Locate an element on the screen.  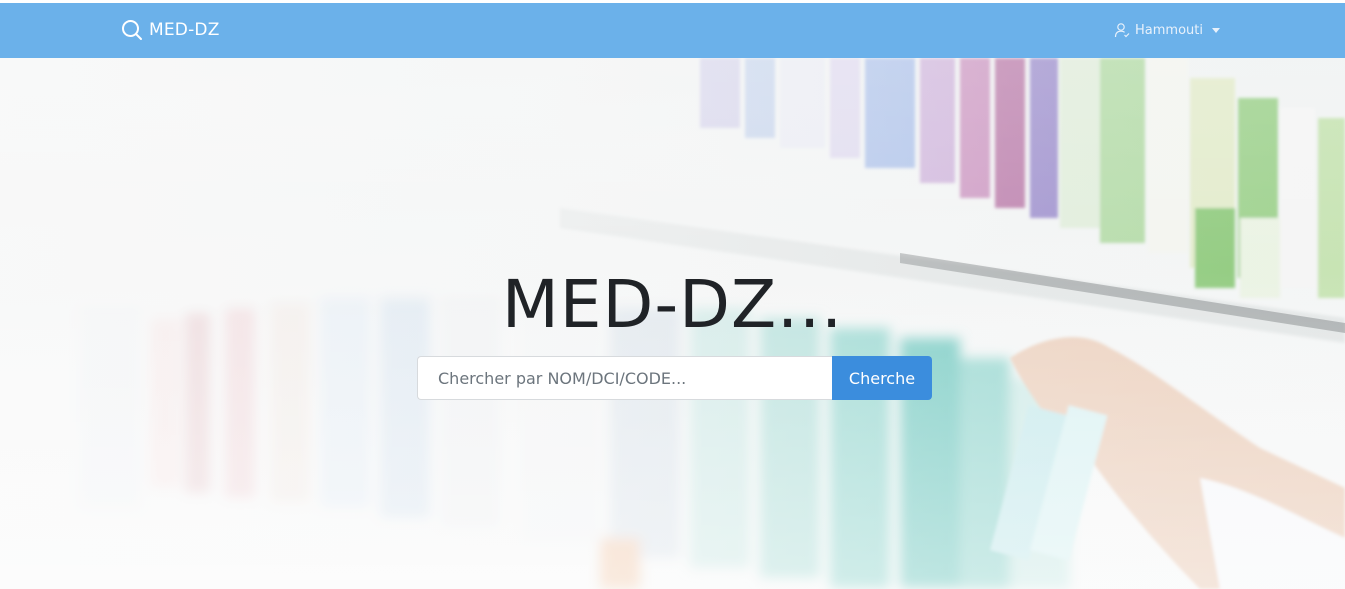
search-form: Cherche is located at coordinates (674, 378).